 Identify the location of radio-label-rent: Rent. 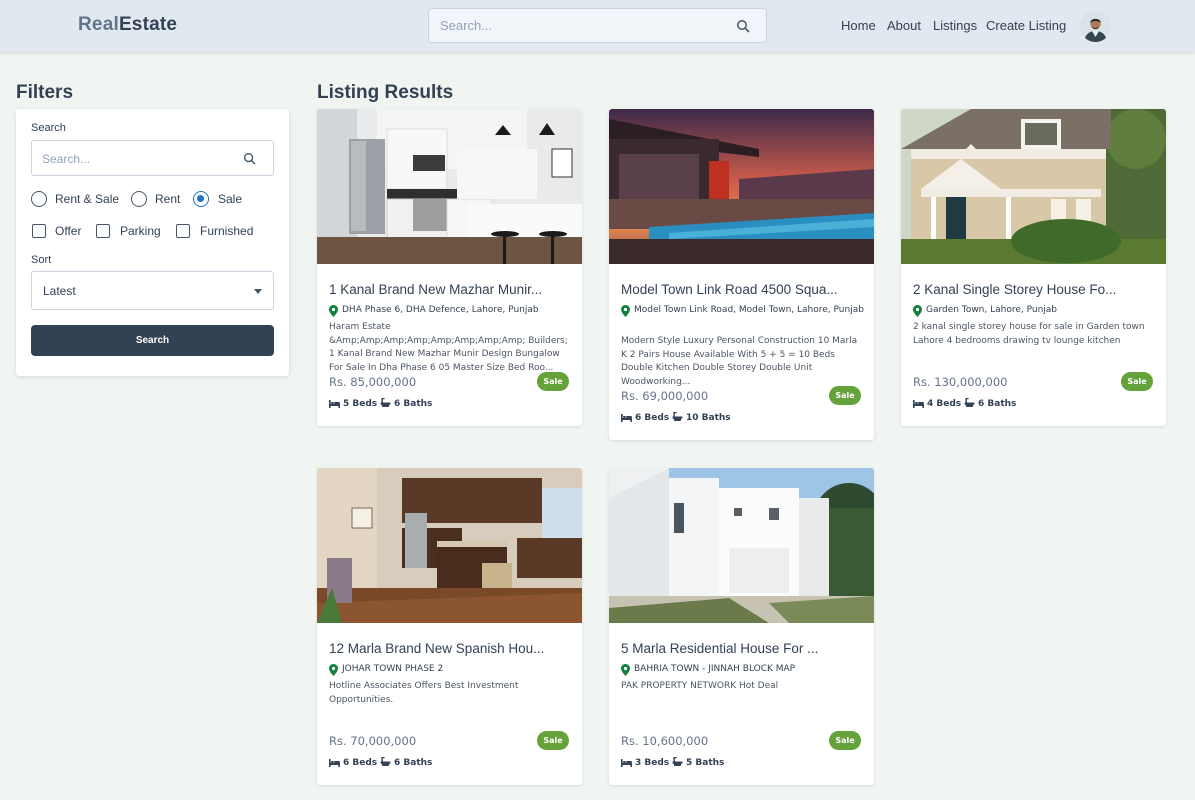
(168, 199).